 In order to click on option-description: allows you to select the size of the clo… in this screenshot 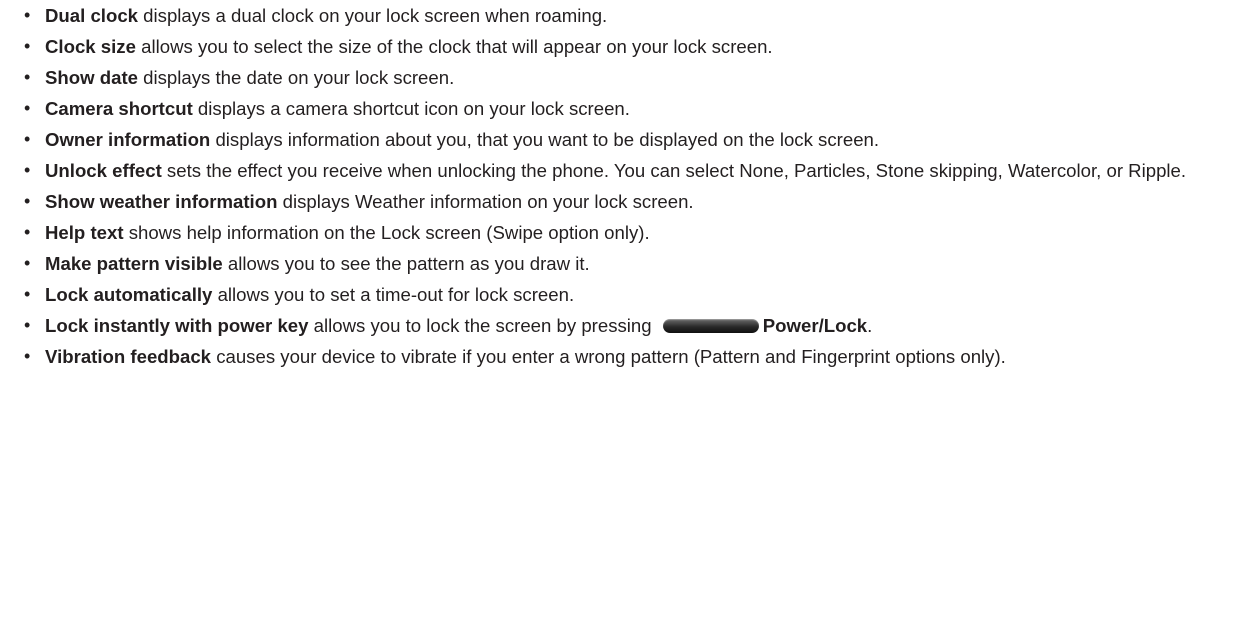, I will do `click(454, 46)`.